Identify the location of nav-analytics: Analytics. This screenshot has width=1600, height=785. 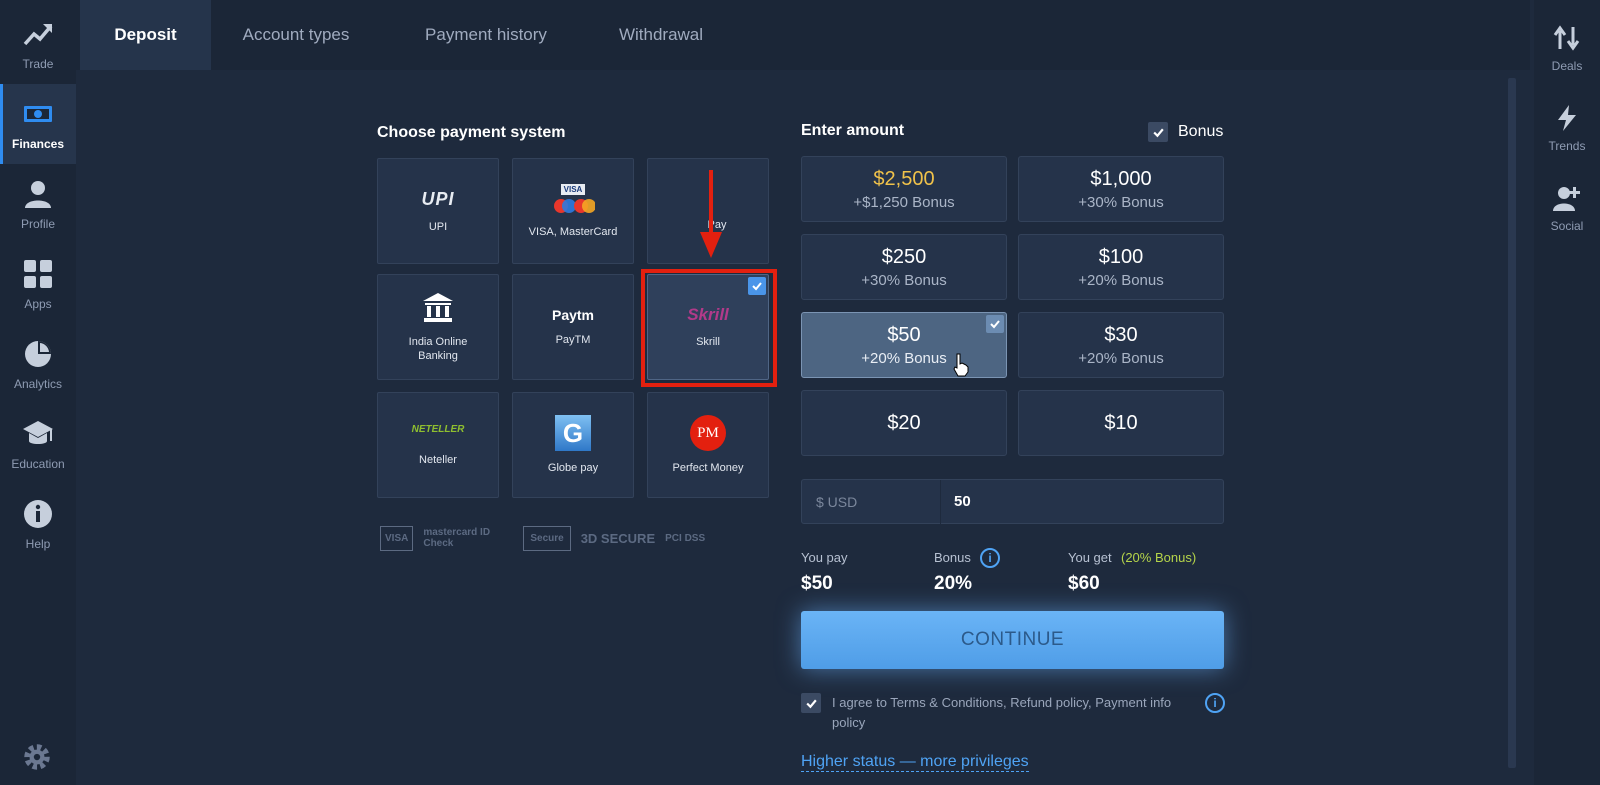
(38, 364).